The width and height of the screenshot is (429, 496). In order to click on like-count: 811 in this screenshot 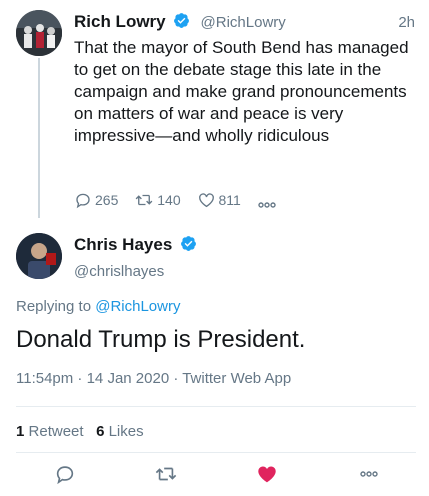, I will do `click(229, 200)`.